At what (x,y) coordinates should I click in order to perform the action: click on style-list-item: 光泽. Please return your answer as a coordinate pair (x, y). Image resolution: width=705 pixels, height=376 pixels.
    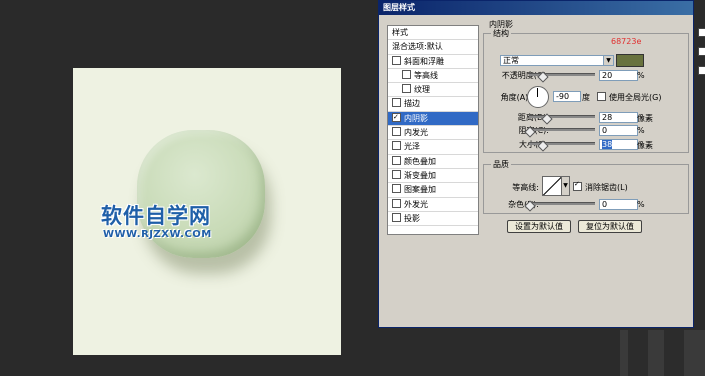
    Looking at the image, I should click on (433, 147).